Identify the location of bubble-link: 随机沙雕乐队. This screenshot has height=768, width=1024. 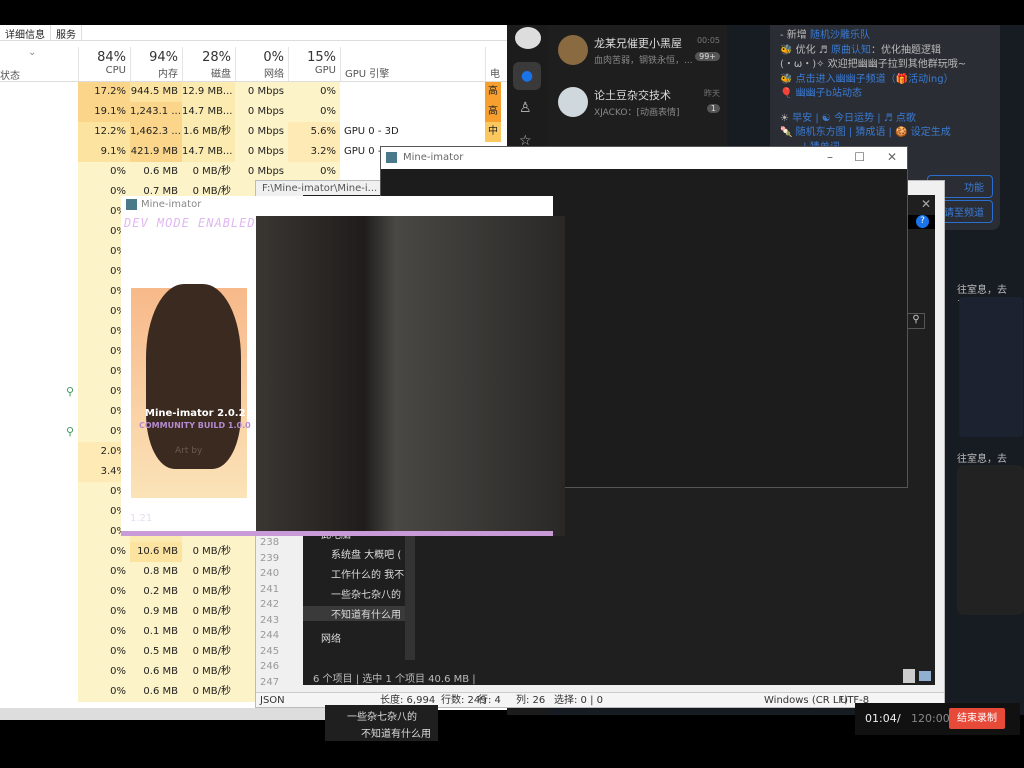
(840, 35).